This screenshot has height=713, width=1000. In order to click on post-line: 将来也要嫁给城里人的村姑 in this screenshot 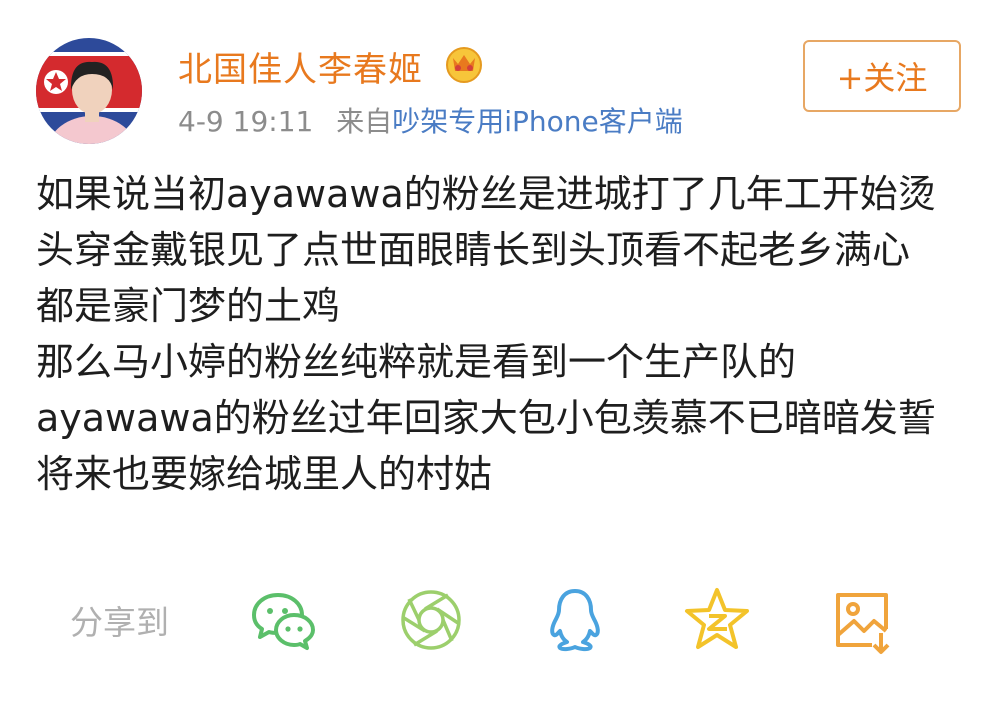, I will do `click(264, 474)`.